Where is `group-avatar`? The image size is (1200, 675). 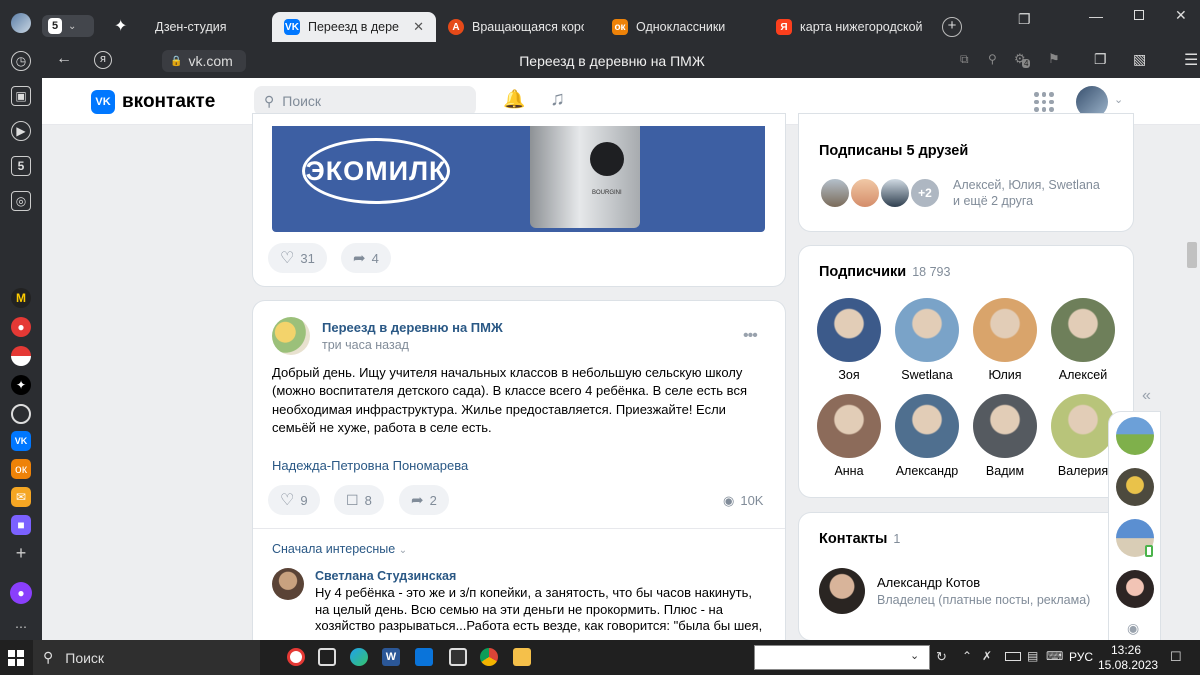 group-avatar is located at coordinates (291, 336).